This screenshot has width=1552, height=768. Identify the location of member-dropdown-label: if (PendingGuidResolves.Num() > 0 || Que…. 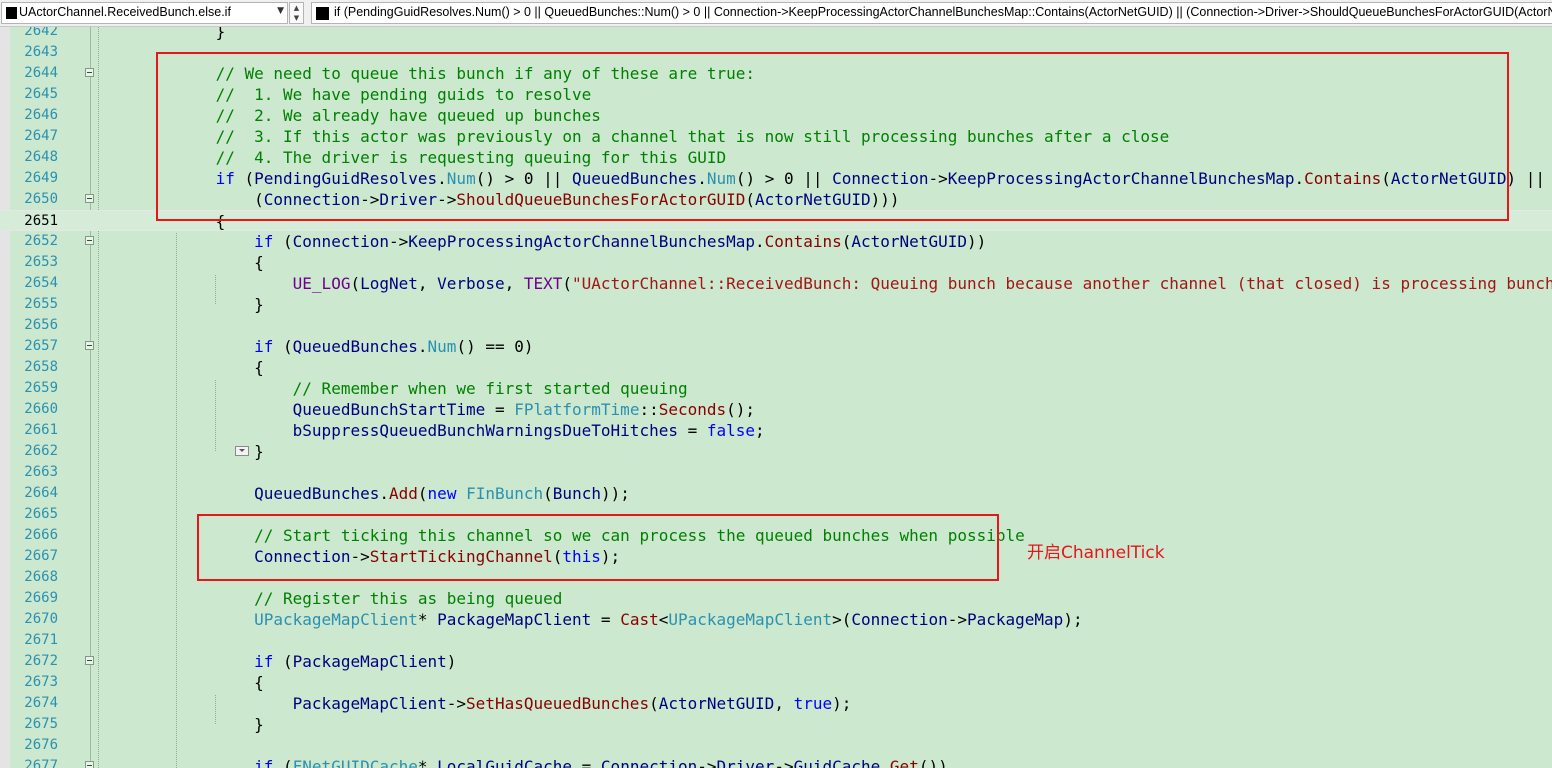
(943, 12).